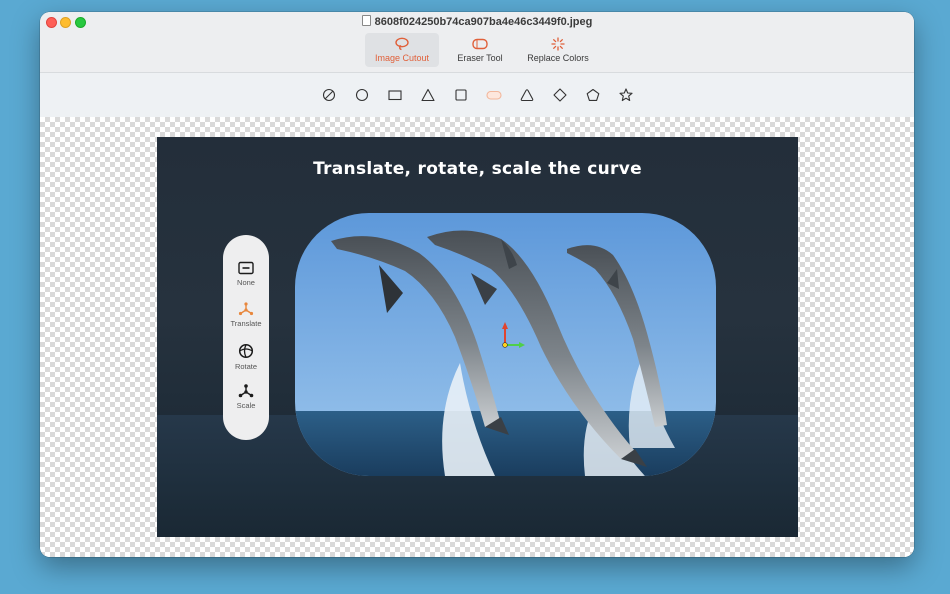 This screenshot has width=950, height=594. I want to click on pentagon-shape-button, so click(593, 95).